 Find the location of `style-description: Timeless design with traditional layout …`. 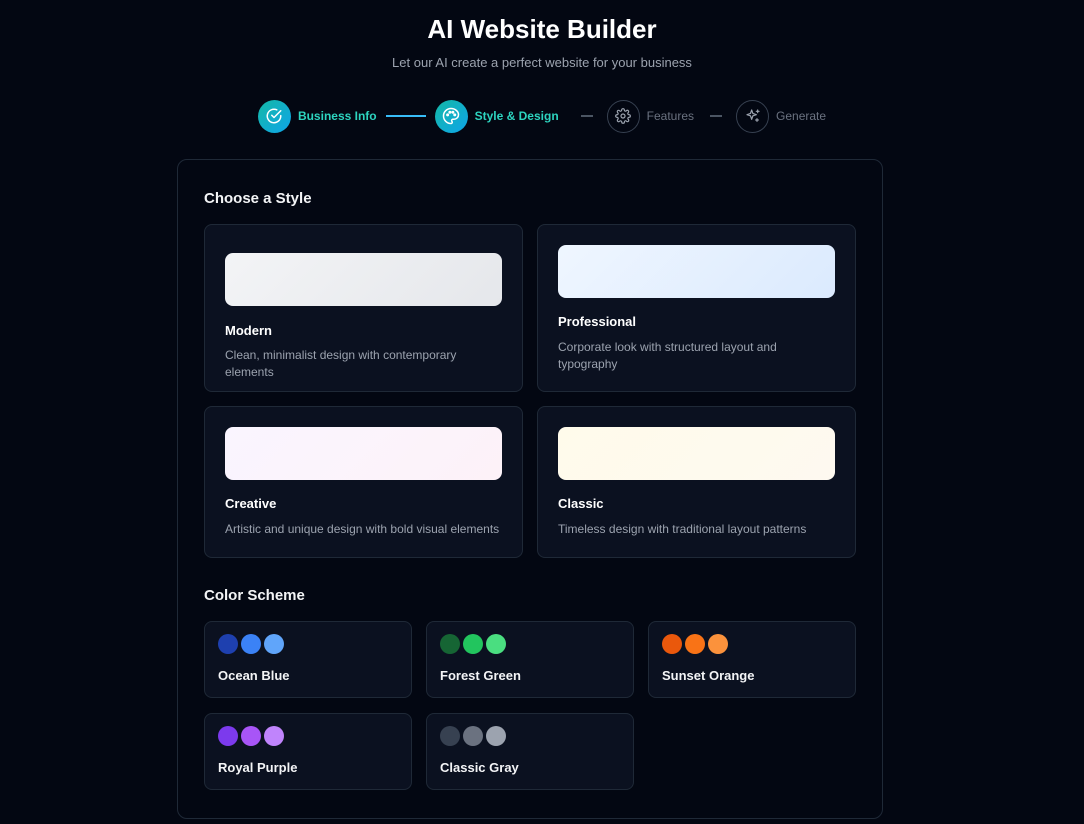

style-description: Timeless design with traditional layout … is located at coordinates (682, 529).